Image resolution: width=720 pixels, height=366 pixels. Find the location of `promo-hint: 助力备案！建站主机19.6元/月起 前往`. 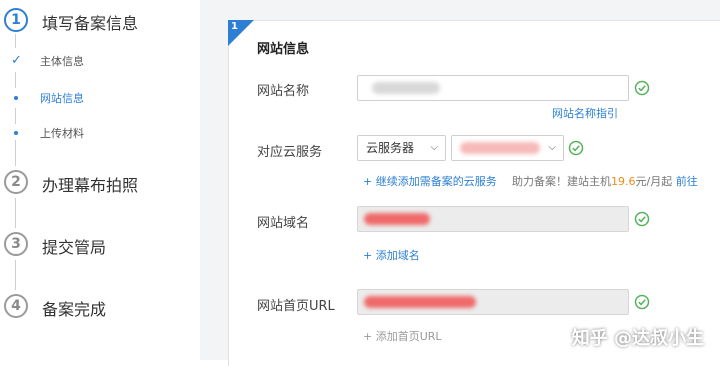

promo-hint: 助力备案！建站主机19.6元/月起 前往 is located at coordinates (605, 181).